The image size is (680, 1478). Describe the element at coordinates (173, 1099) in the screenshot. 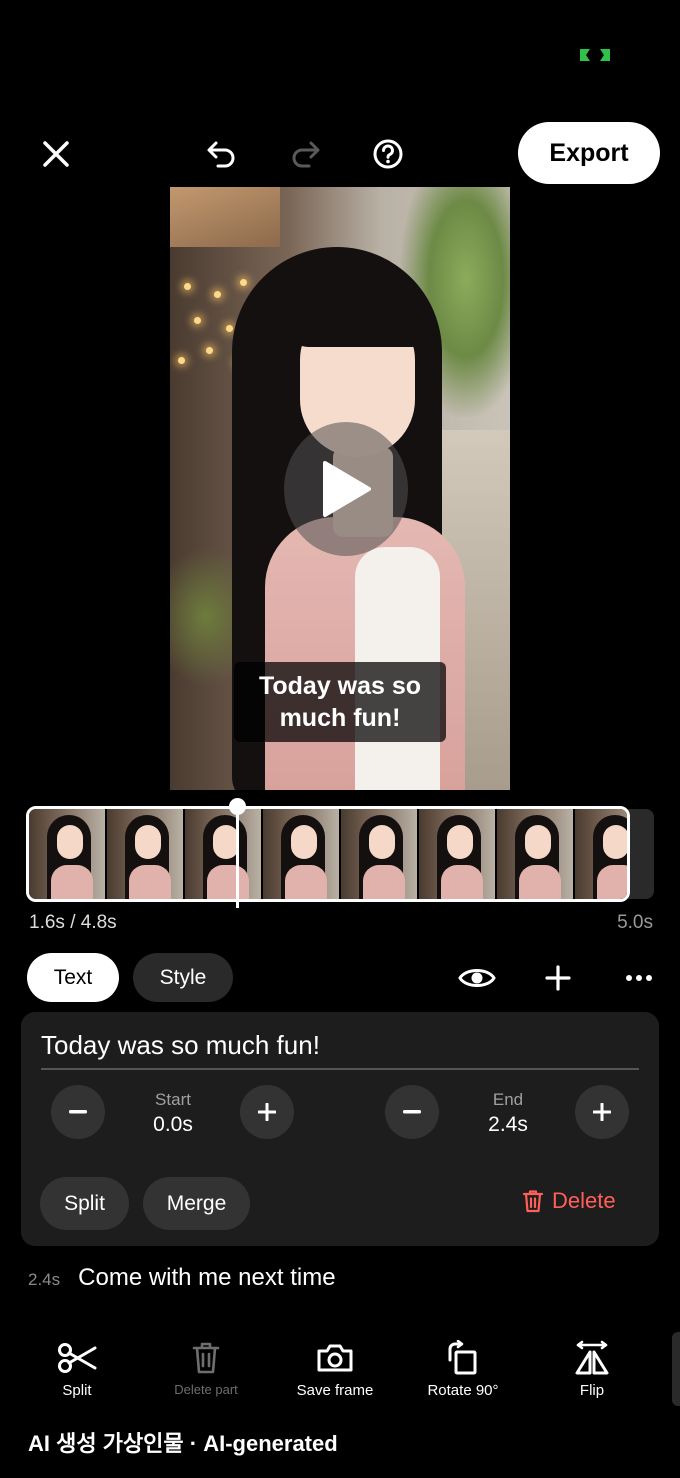

I see `start-label: Start` at that location.